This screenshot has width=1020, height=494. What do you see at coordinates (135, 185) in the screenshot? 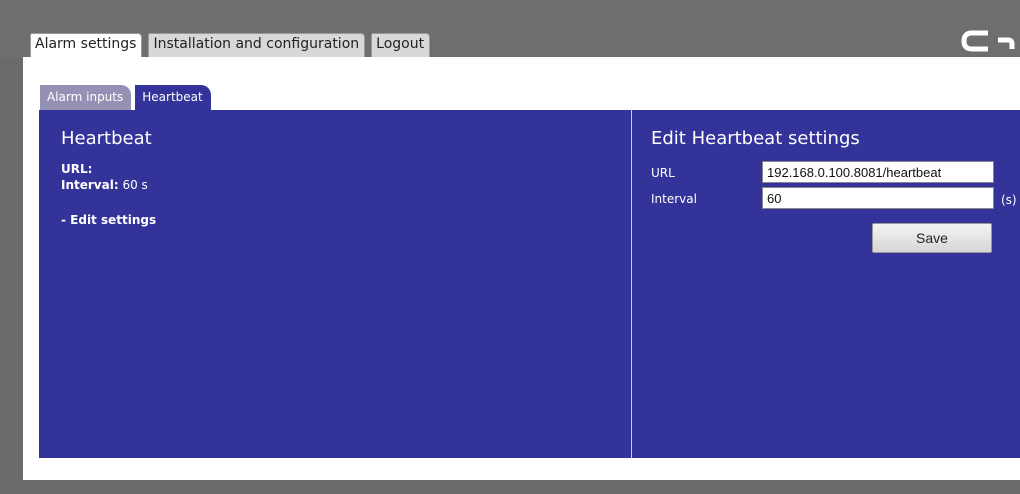
I see `interval-info-value: 60 s` at bounding box center [135, 185].